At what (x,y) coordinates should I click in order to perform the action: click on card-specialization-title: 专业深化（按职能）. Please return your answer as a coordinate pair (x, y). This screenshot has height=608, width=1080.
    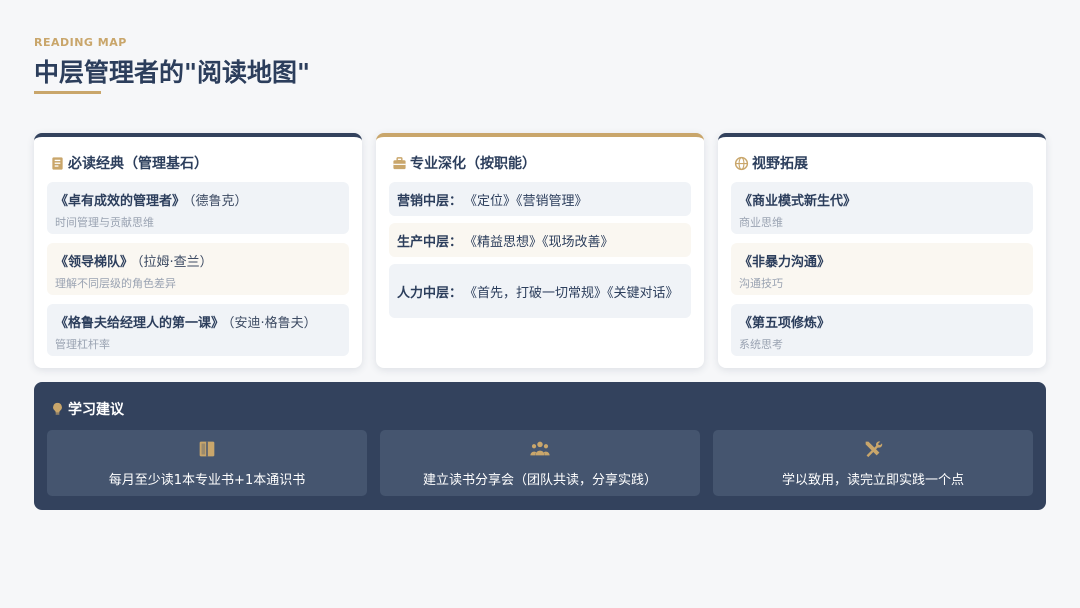
    Looking at the image, I should click on (473, 164).